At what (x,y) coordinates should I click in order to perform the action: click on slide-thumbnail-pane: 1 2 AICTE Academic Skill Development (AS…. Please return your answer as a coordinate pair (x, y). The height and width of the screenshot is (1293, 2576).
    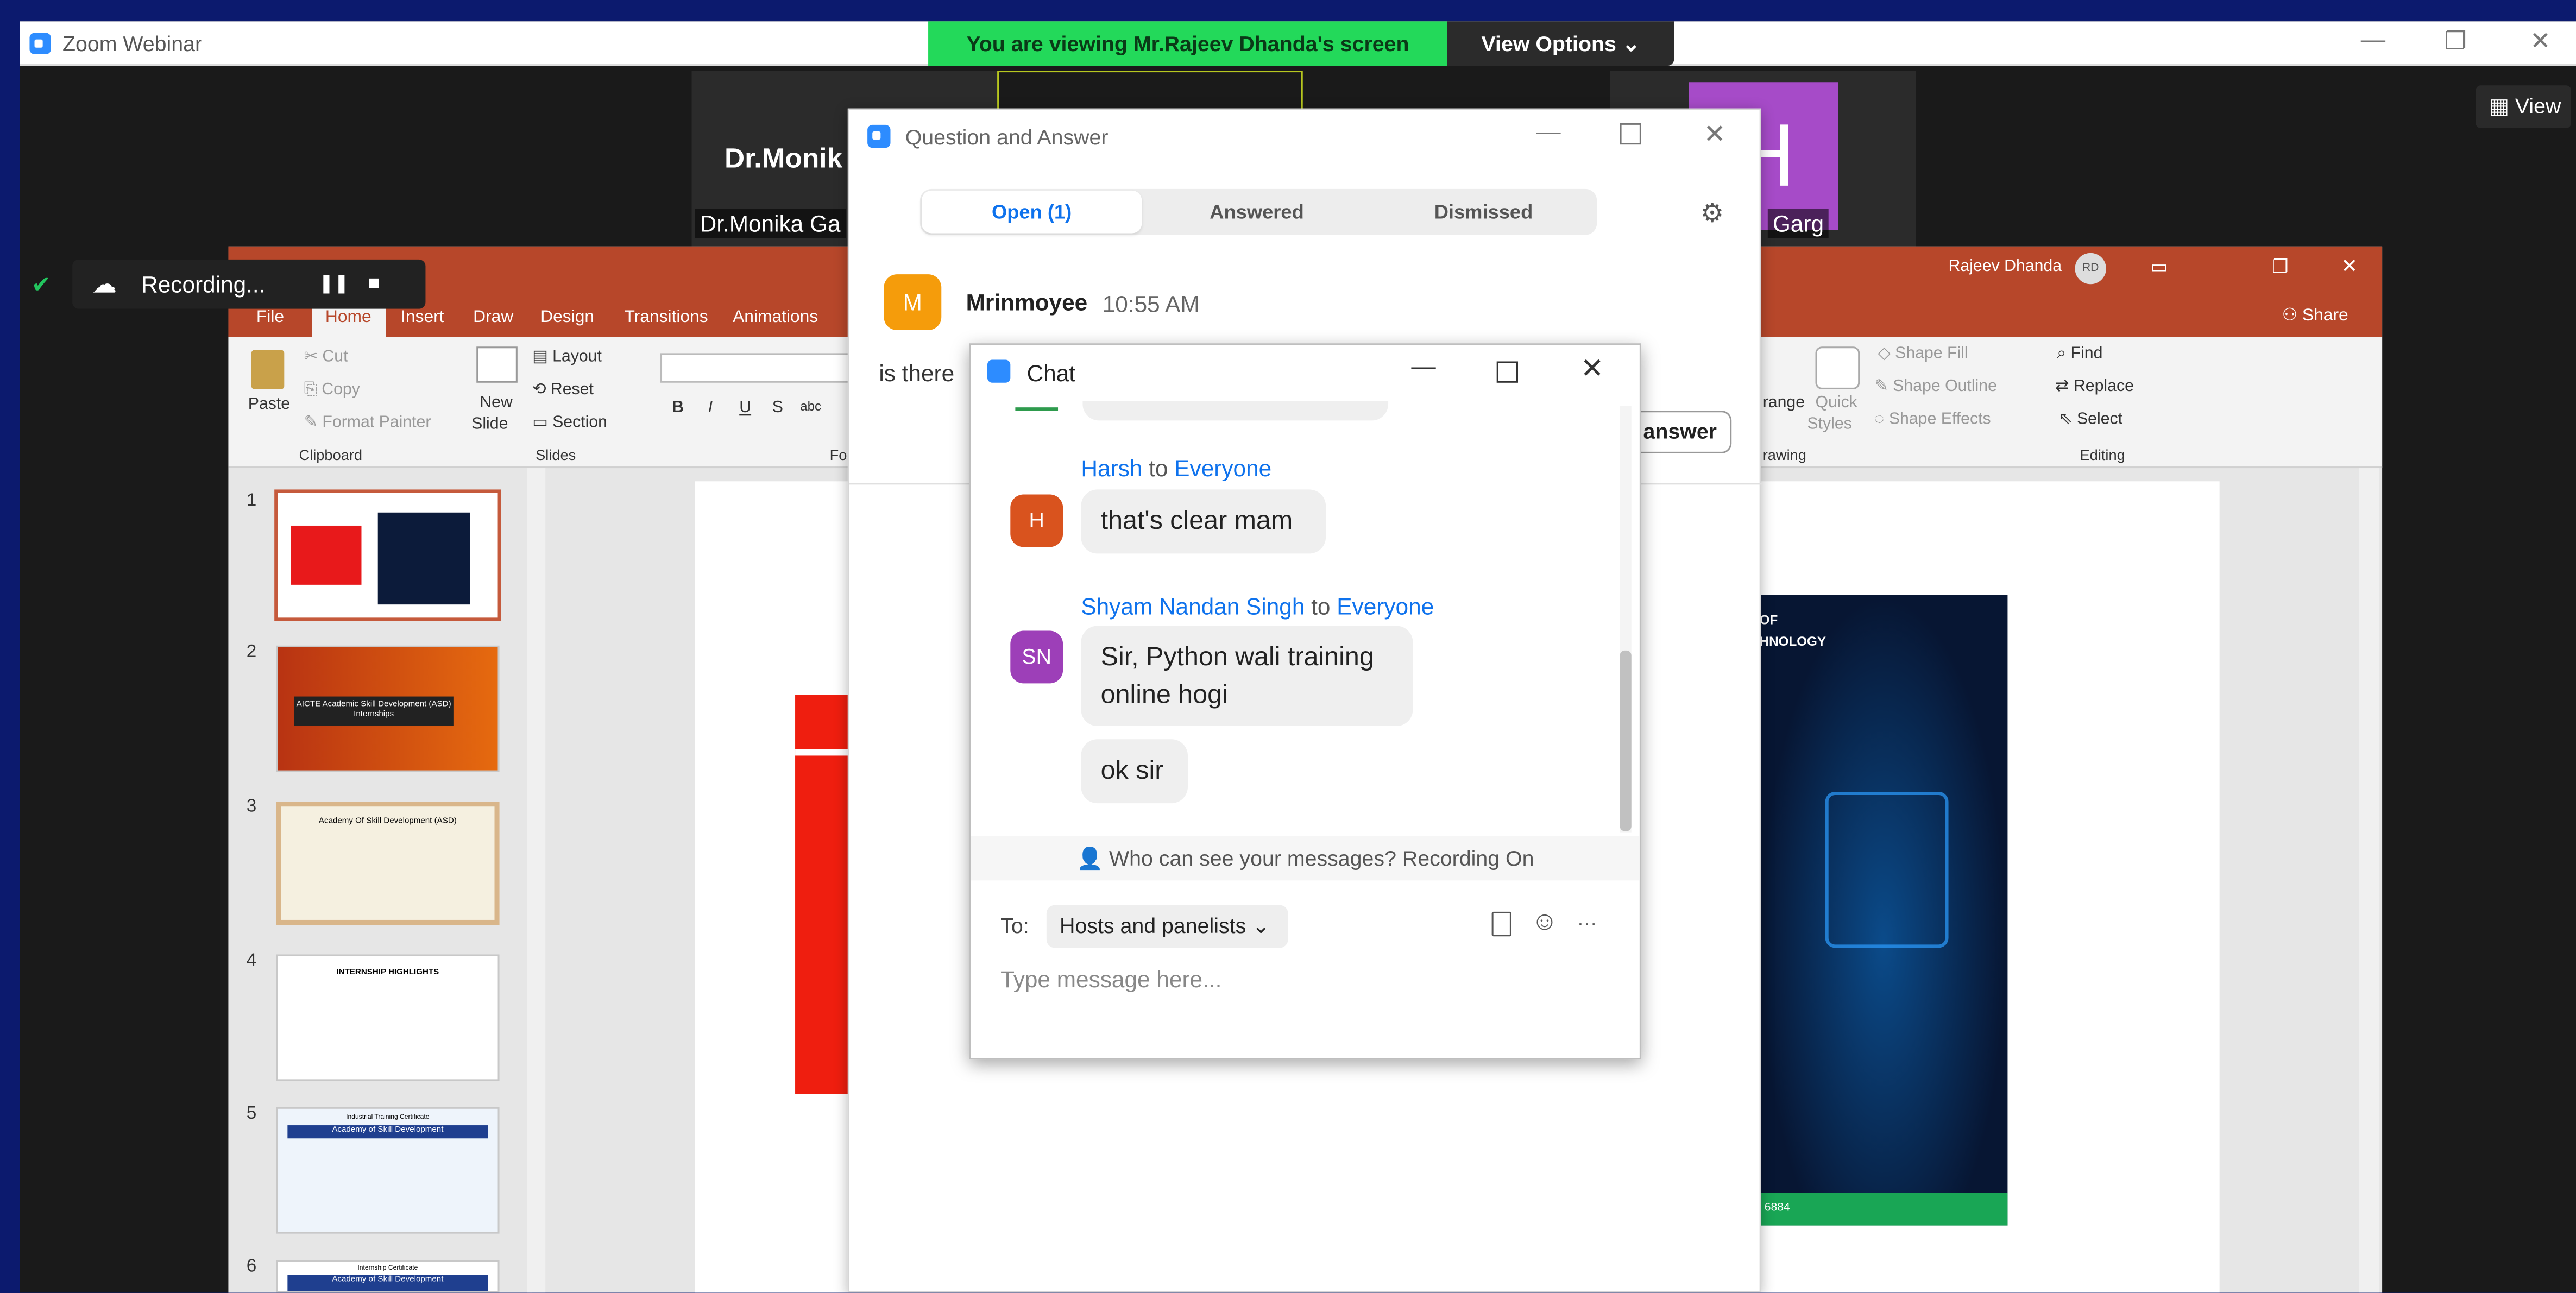
    Looking at the image, I should click on (387, 880).